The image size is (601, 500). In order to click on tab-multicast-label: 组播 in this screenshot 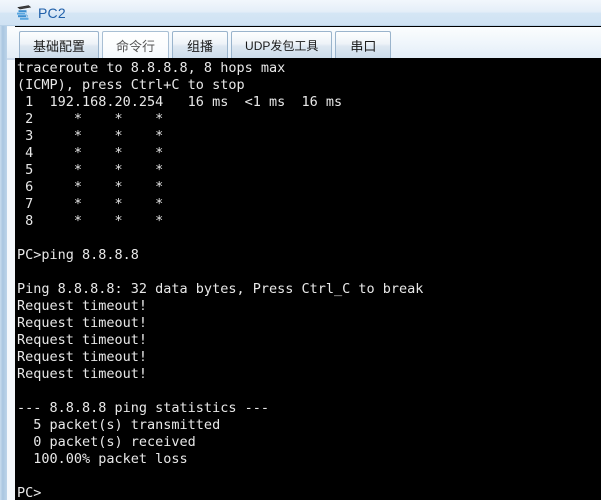, I will do `click(200, 46)`.